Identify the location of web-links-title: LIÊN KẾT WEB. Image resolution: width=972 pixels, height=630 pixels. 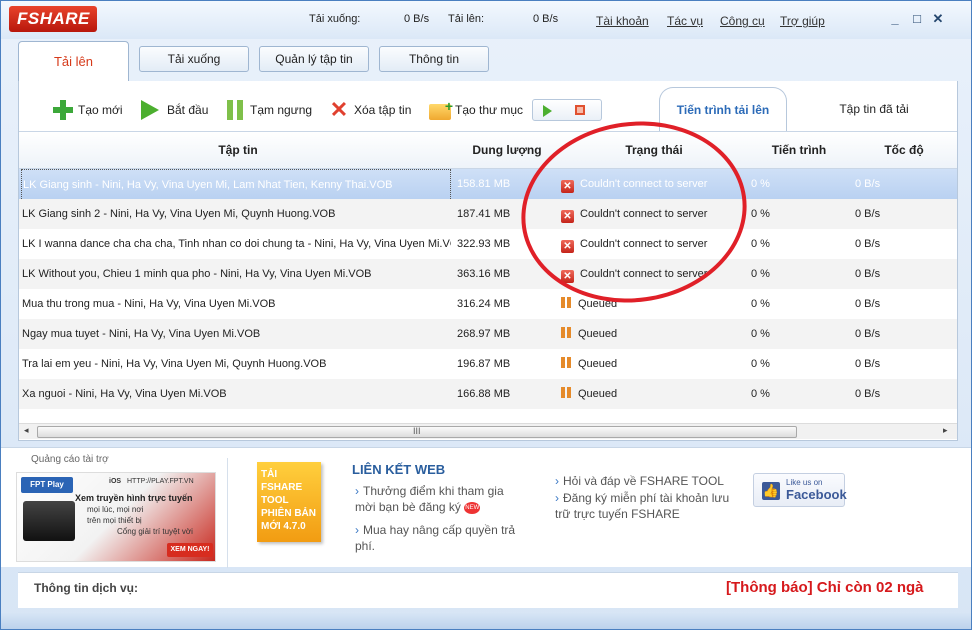
(399, 469).